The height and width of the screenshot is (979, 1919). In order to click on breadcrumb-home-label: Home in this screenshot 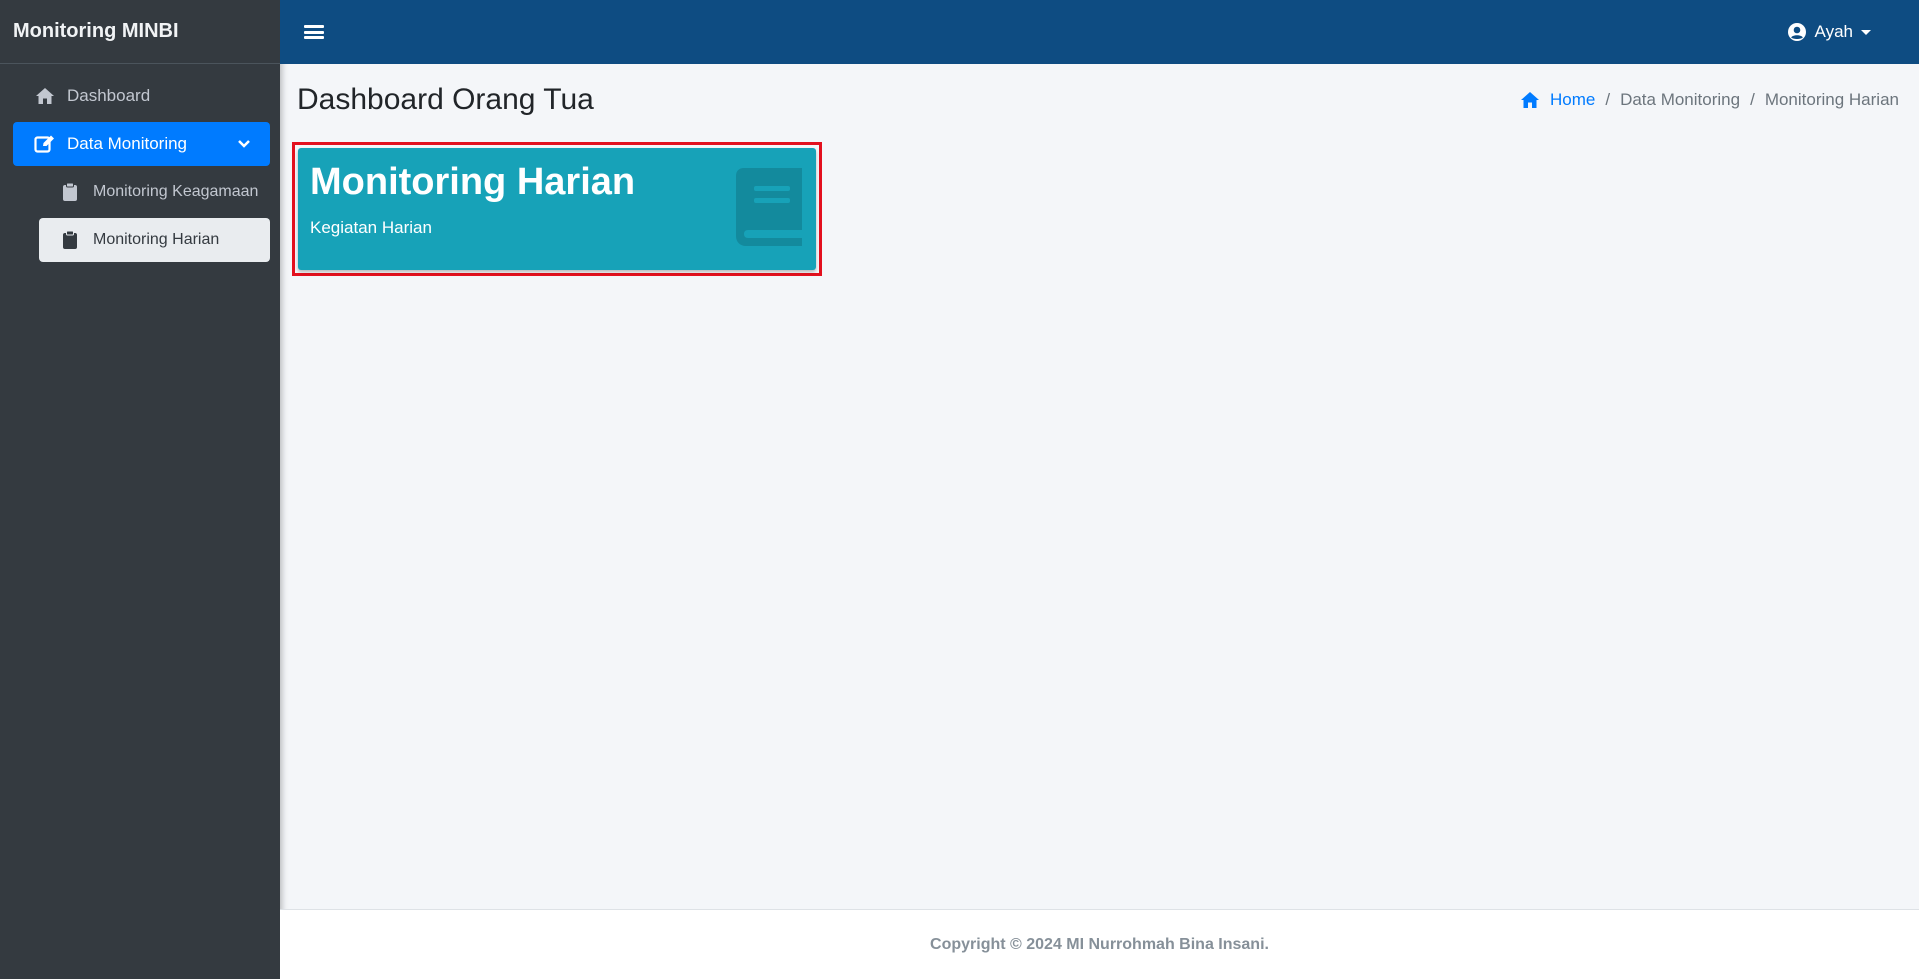, I will do `click(1572, 99)`.